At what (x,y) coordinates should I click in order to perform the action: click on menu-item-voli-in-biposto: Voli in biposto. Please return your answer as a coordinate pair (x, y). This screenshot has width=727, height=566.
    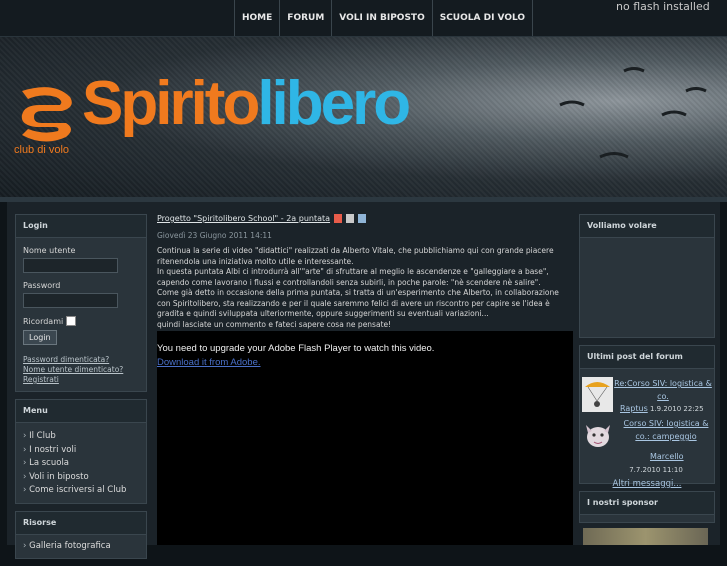
    Looking at the image, I should click on (81, 478).